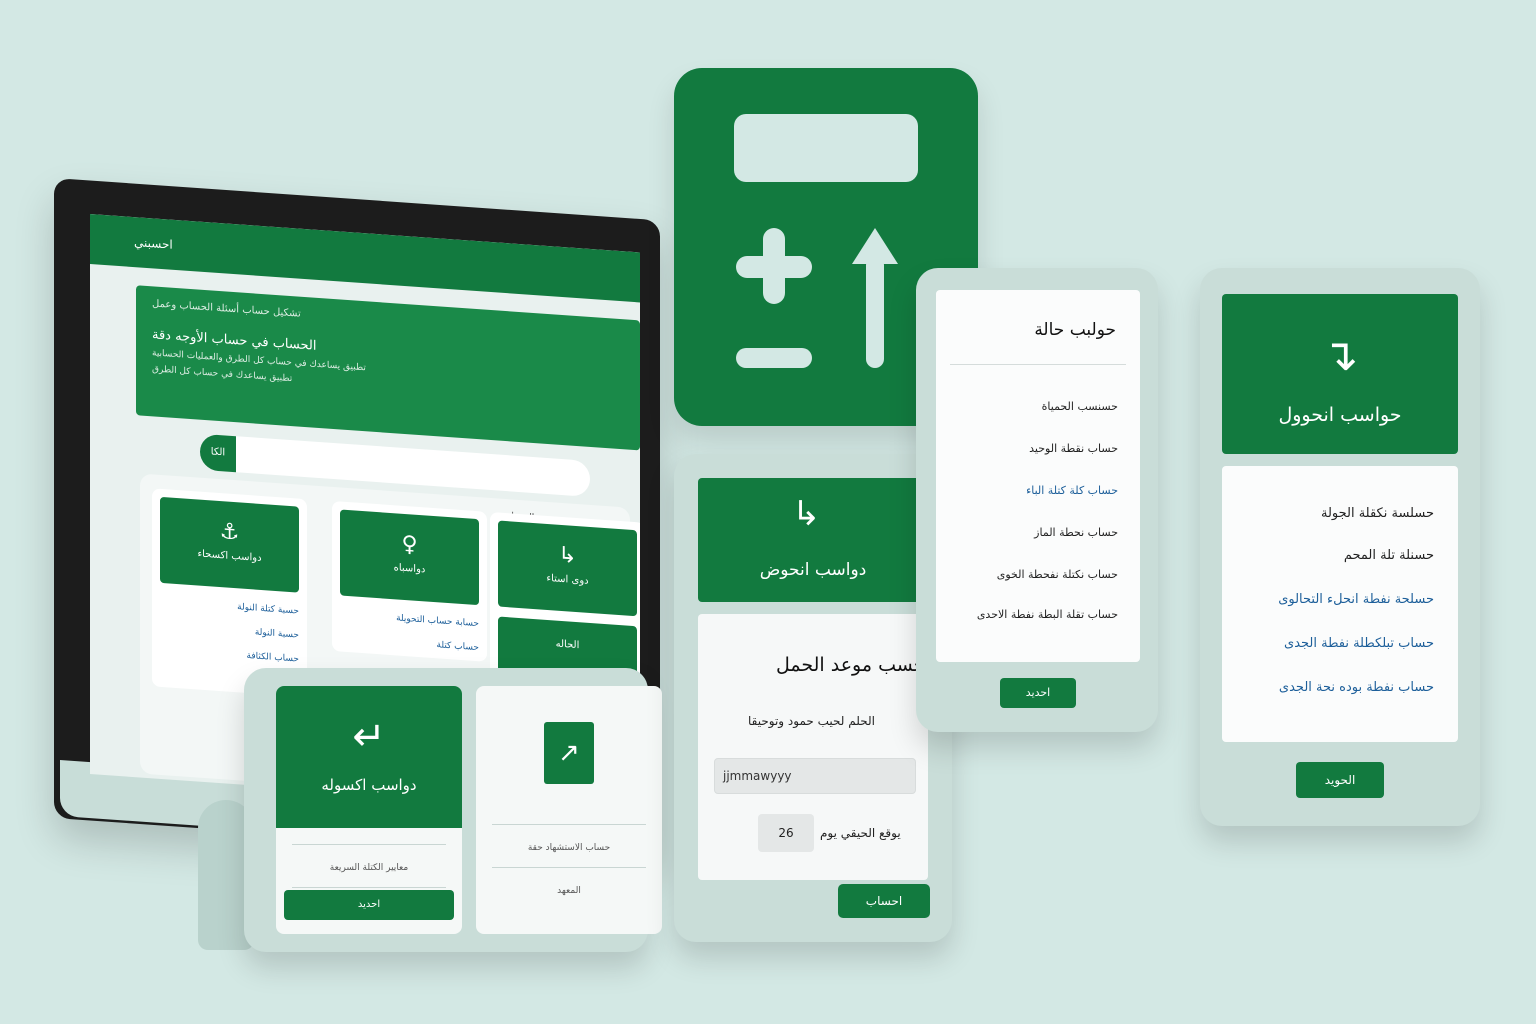 This screenshot has height=1024, width=1536. What do you see at coordinates (567, 579) in the screenshot?
I see `card-3-title: دوى استاء` at bounding box center [567, 579].